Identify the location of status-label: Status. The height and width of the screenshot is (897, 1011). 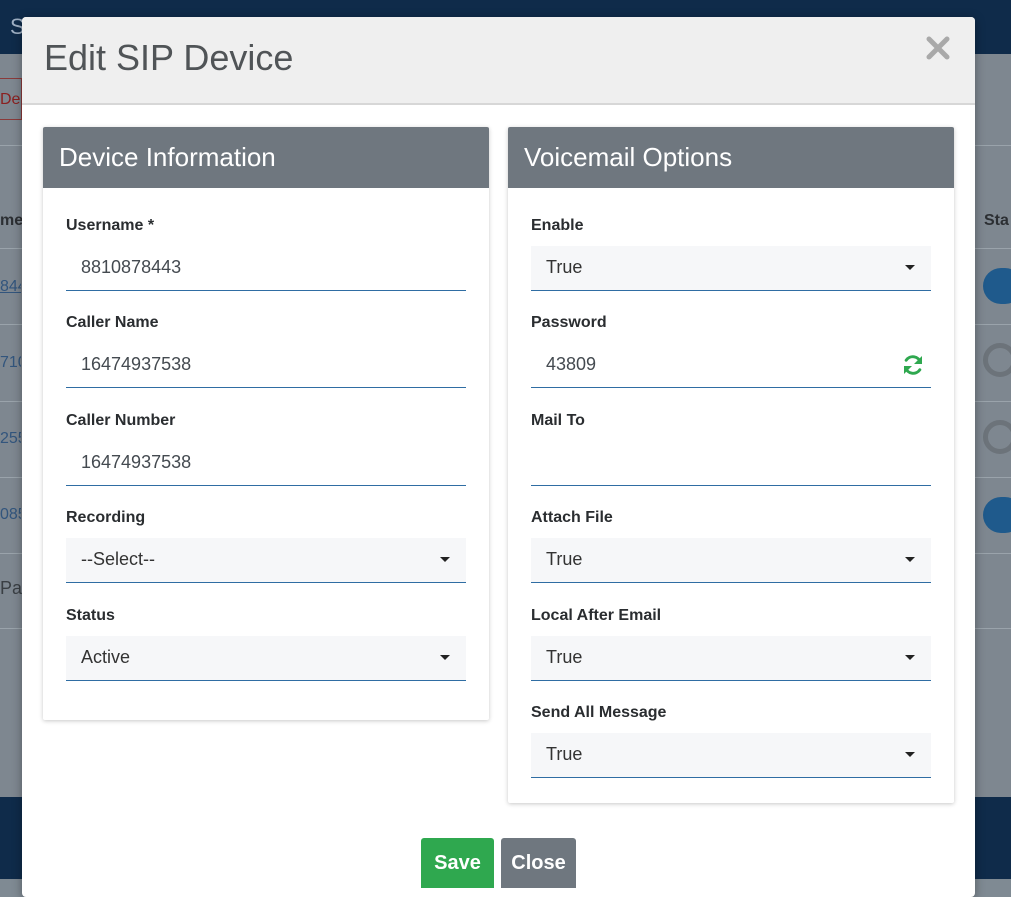
(90, 615).